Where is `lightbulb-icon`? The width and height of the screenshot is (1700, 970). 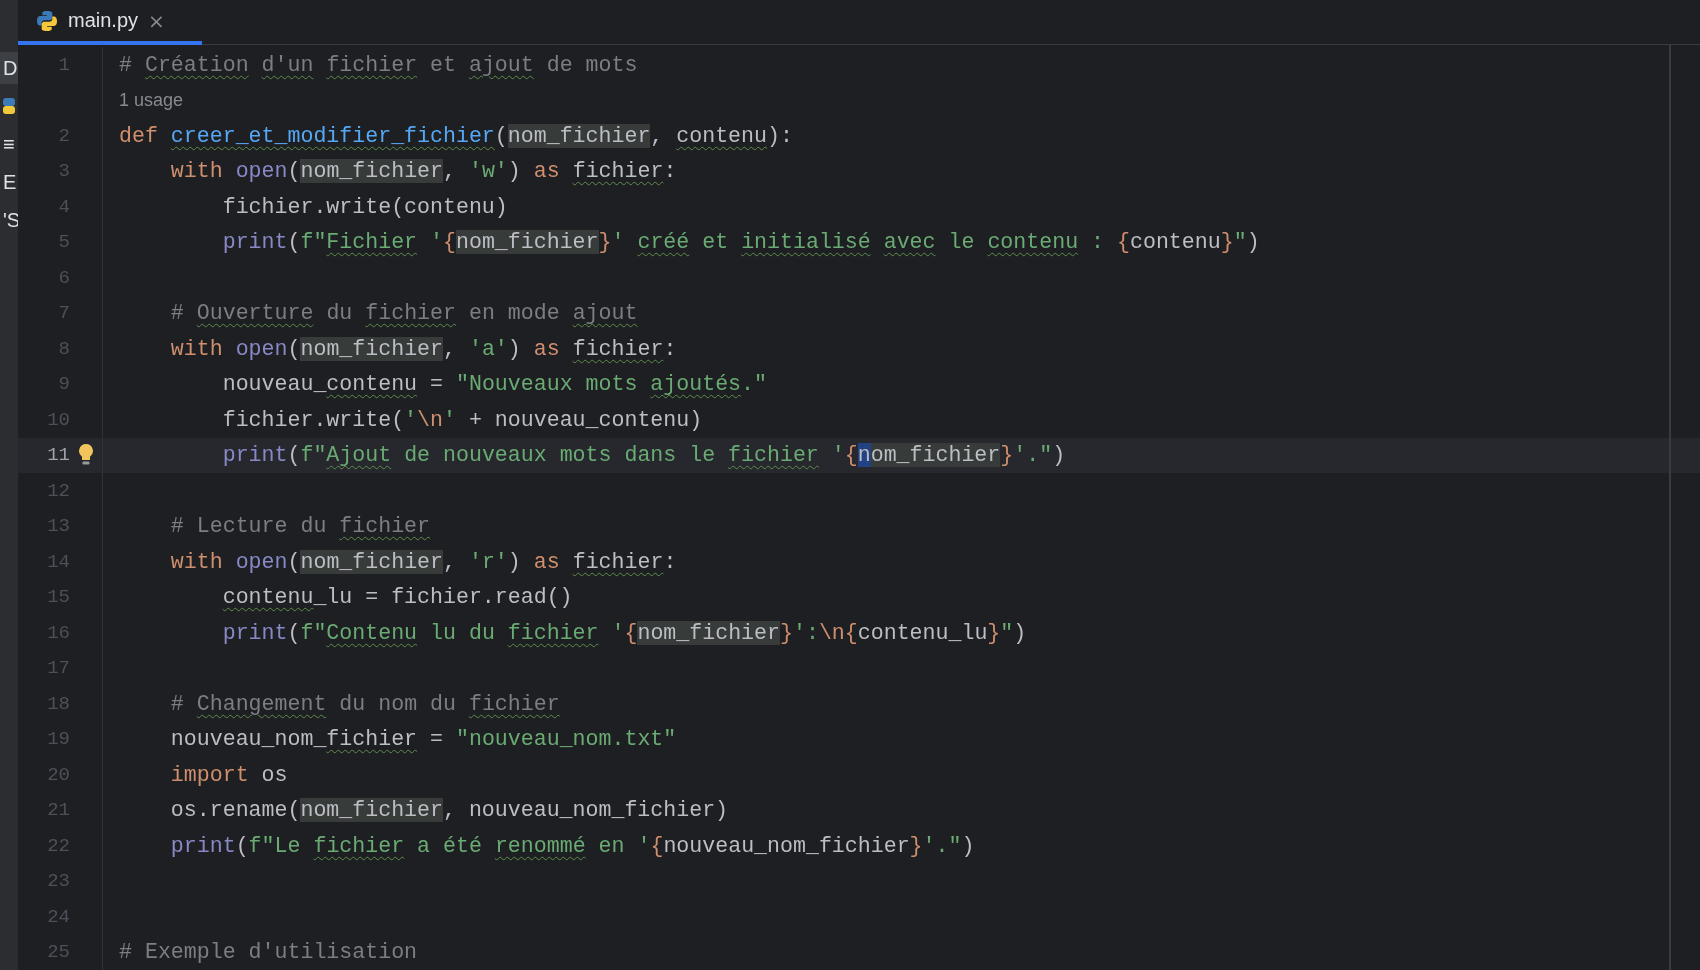 lightbulb-icon is located at coordinates (86, 455).